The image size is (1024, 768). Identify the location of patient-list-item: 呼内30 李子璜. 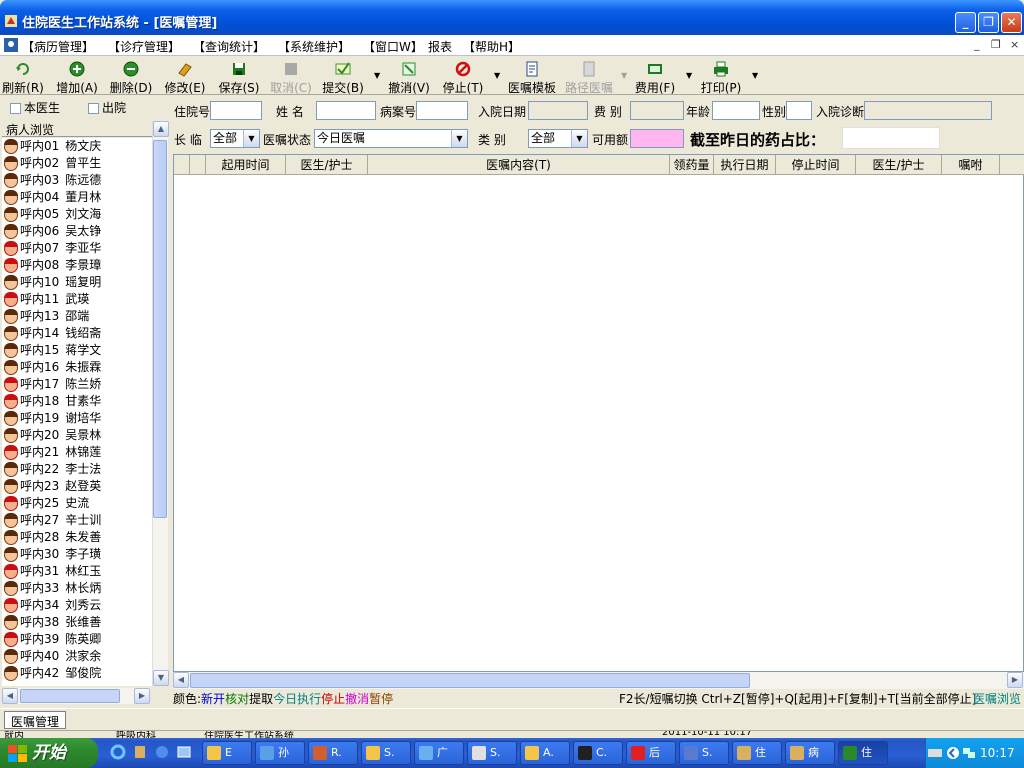
(77, 554).